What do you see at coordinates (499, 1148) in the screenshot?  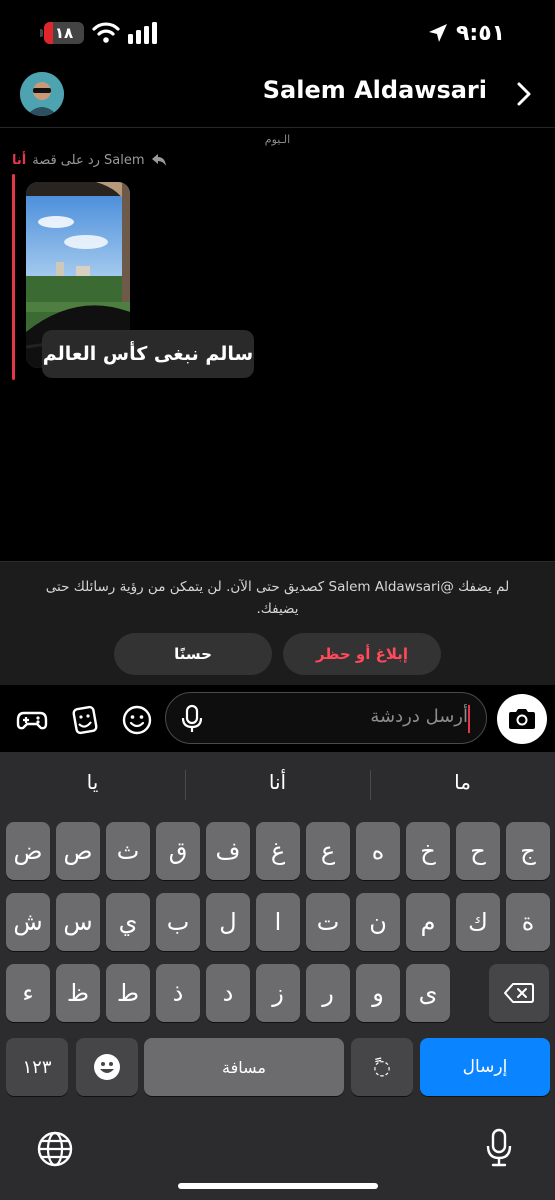 I see `dictation-mic-icon` at bounding box center [499, 1148].